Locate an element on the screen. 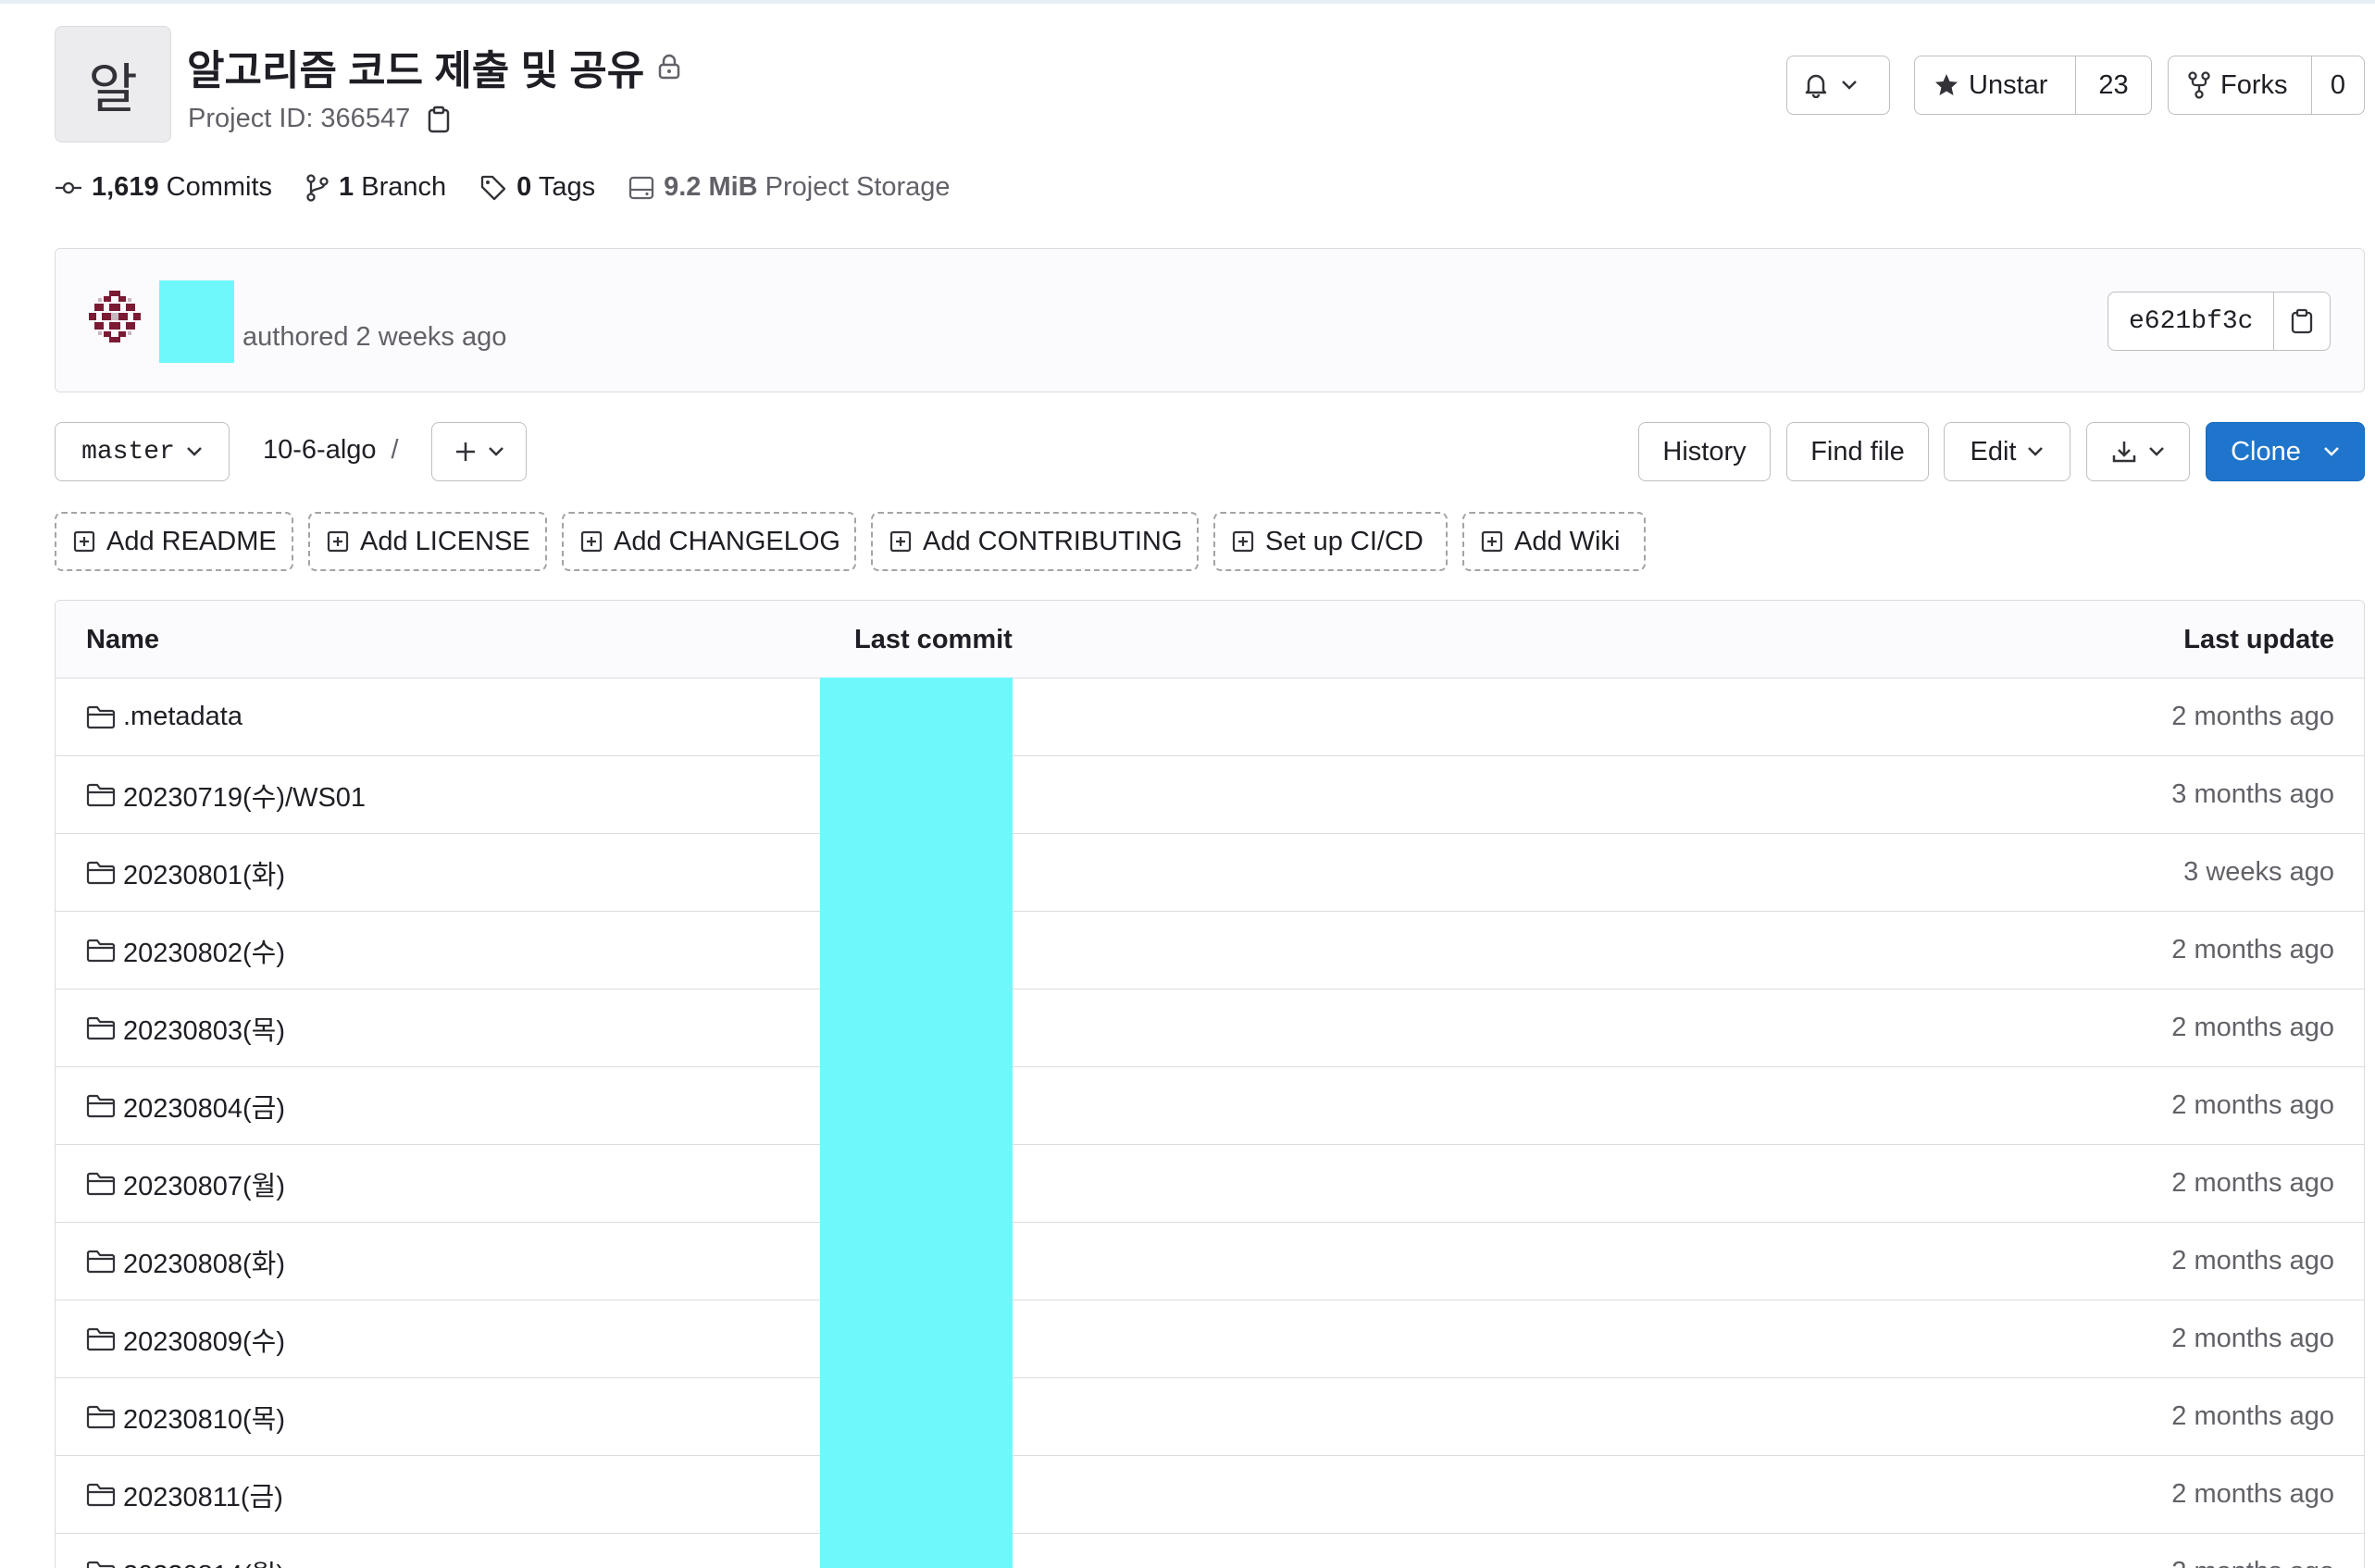 The width and height of the screenshot is (2375, 1568). project-title: 알고리즘 코드 제출 및 공유 is located at coordinates (434, 66).